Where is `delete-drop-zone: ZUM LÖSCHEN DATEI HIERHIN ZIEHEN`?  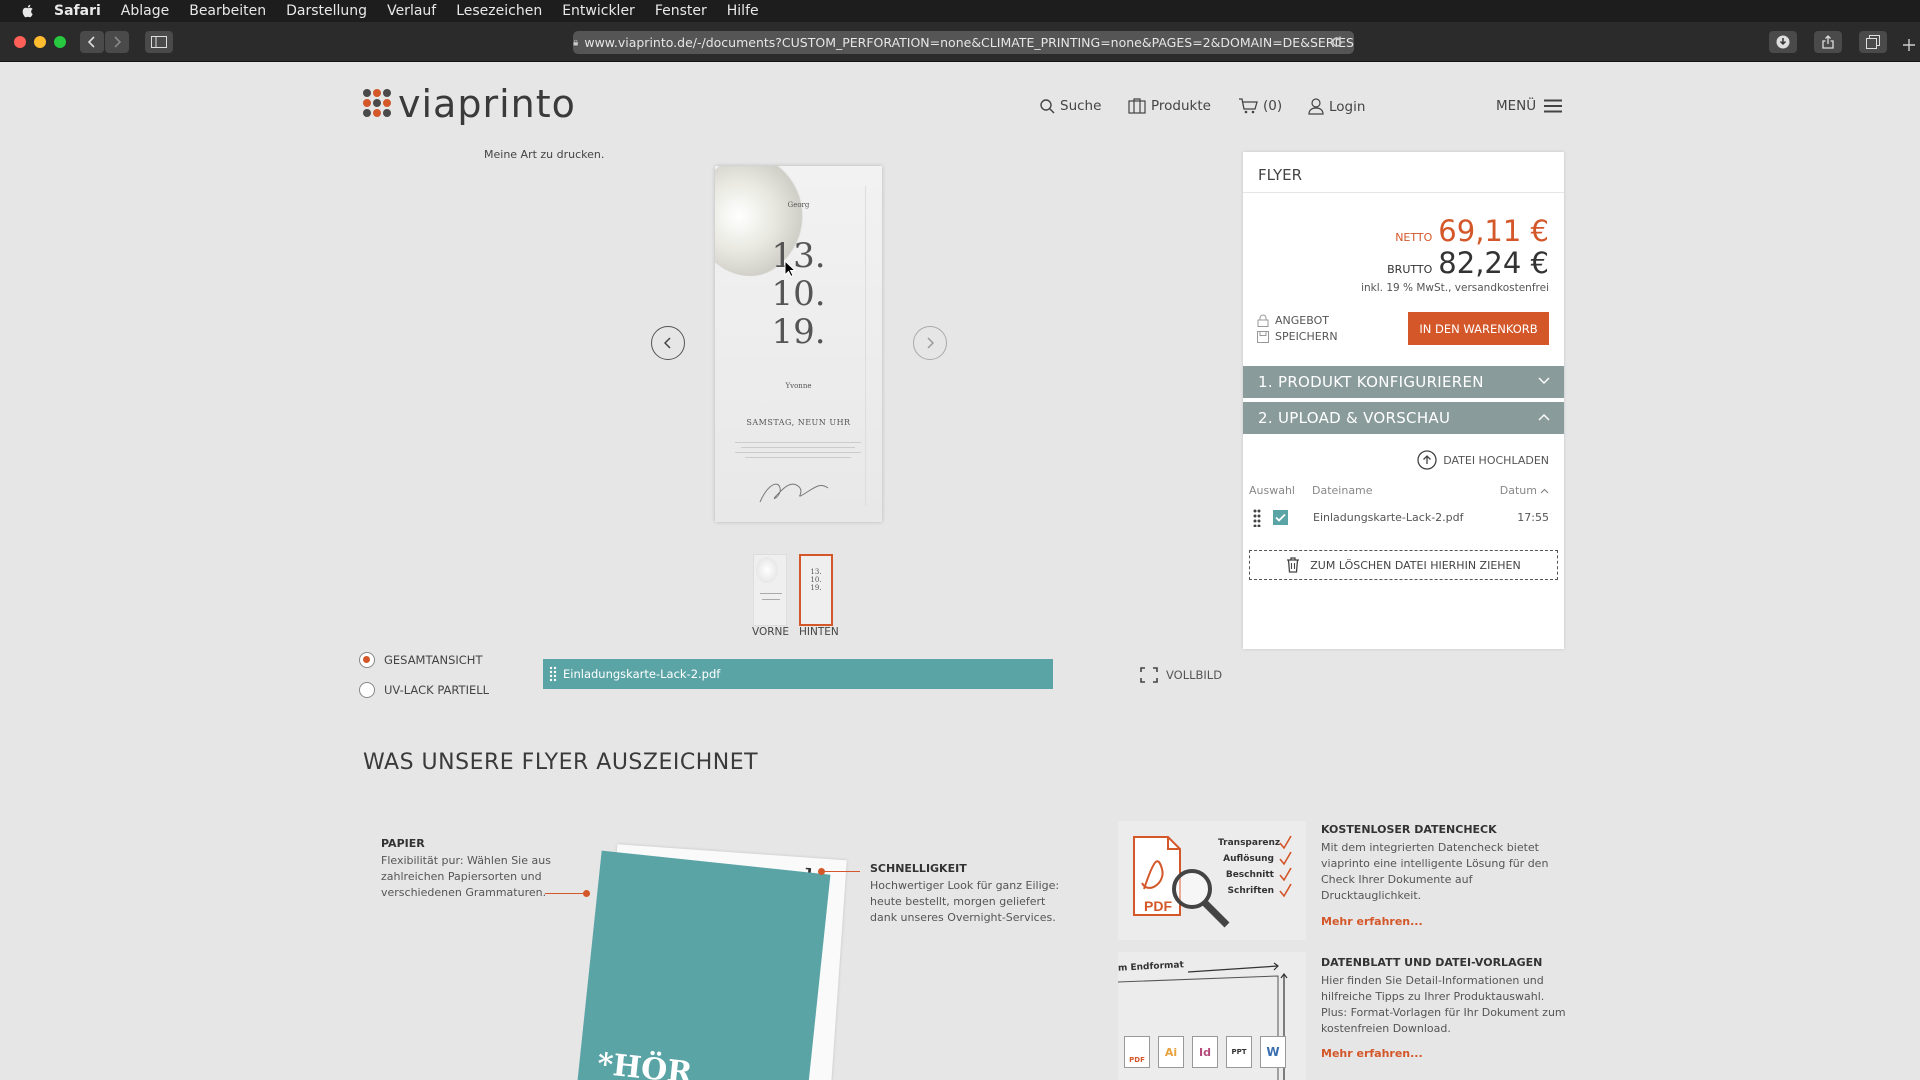
delete-drop-zone: ZUM LÖSCHEN DATEI HIERHIN ZIEHEN is located at coordinates (1403, 565).